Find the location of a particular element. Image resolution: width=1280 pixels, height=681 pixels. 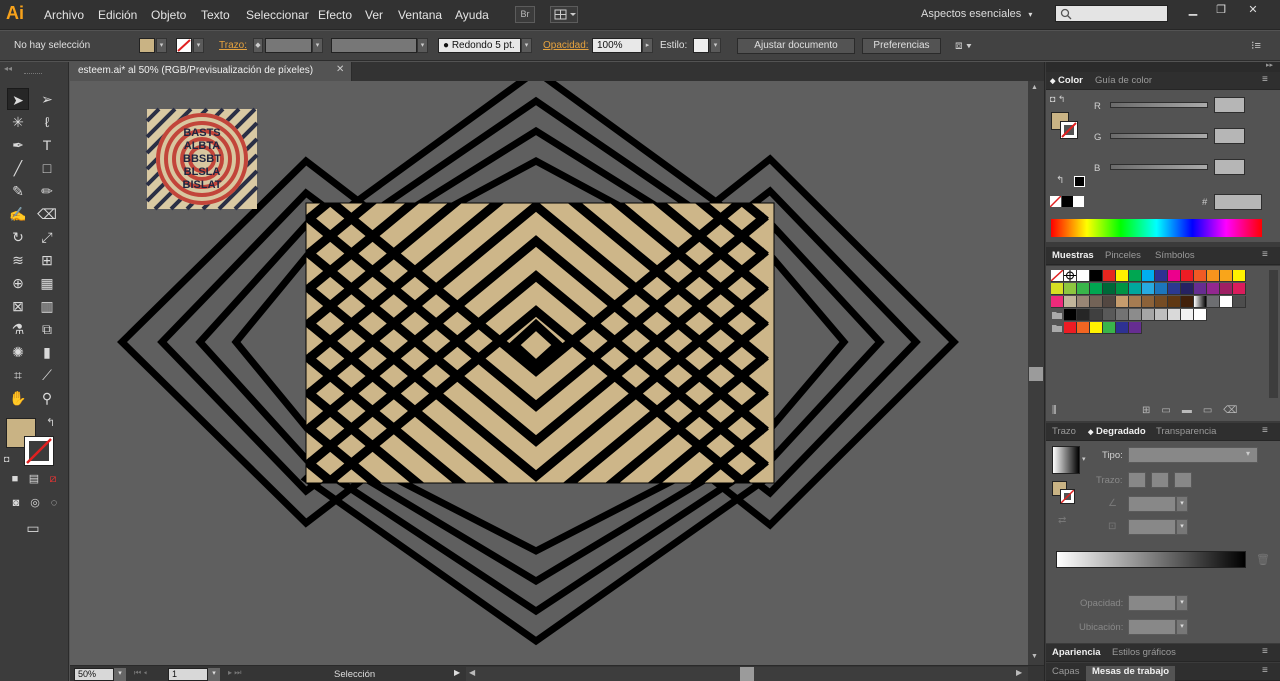

direct-selection-tool-icon: ➢ is located at coordinates (47, 99).